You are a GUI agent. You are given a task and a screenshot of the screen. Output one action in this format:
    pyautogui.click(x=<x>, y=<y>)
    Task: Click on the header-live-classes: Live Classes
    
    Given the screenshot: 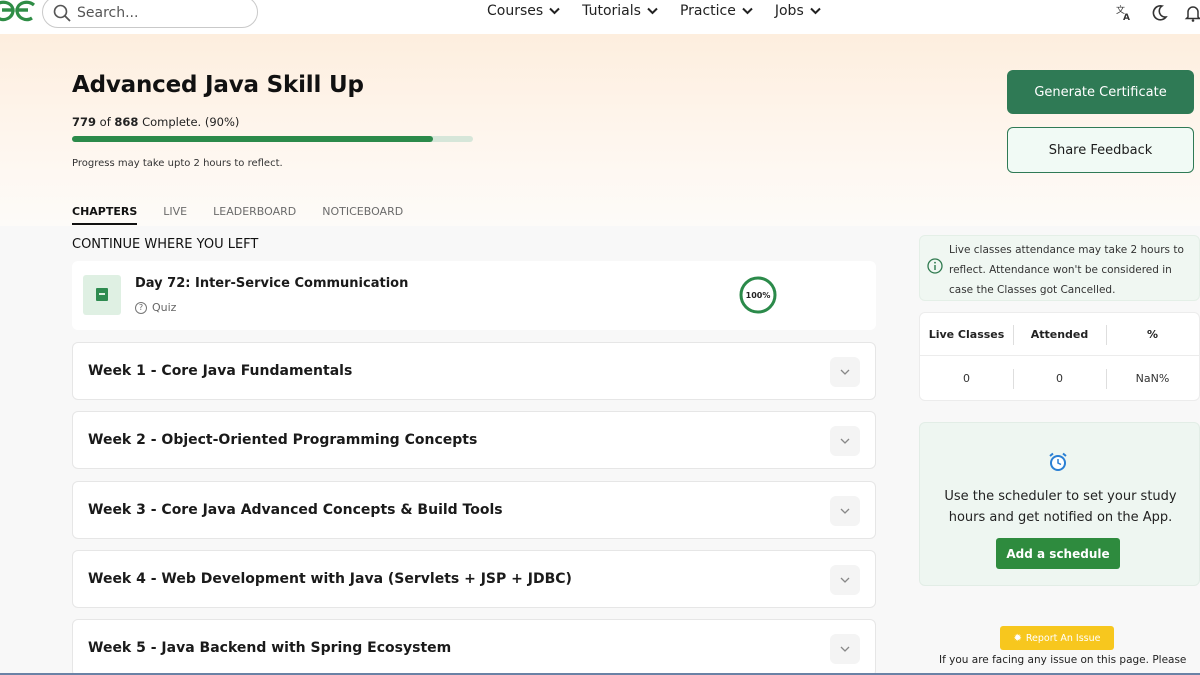 What is the action you would take?
    pyautogui.click(x=966, y=334)
    